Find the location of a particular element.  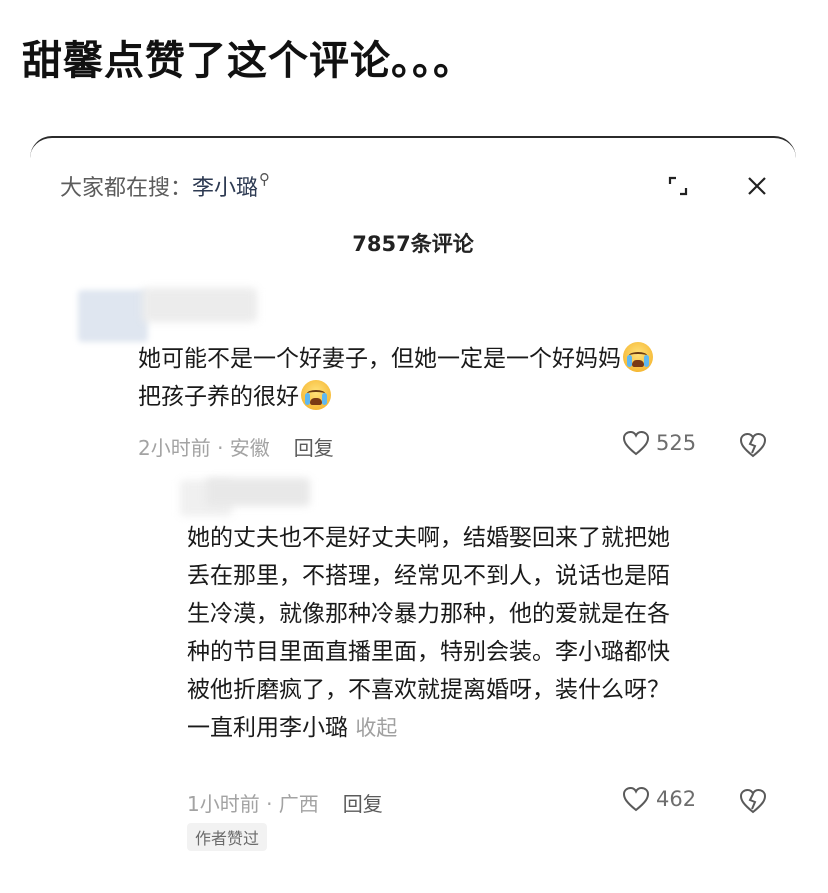

close-icon is located at coordinates (757, 186).